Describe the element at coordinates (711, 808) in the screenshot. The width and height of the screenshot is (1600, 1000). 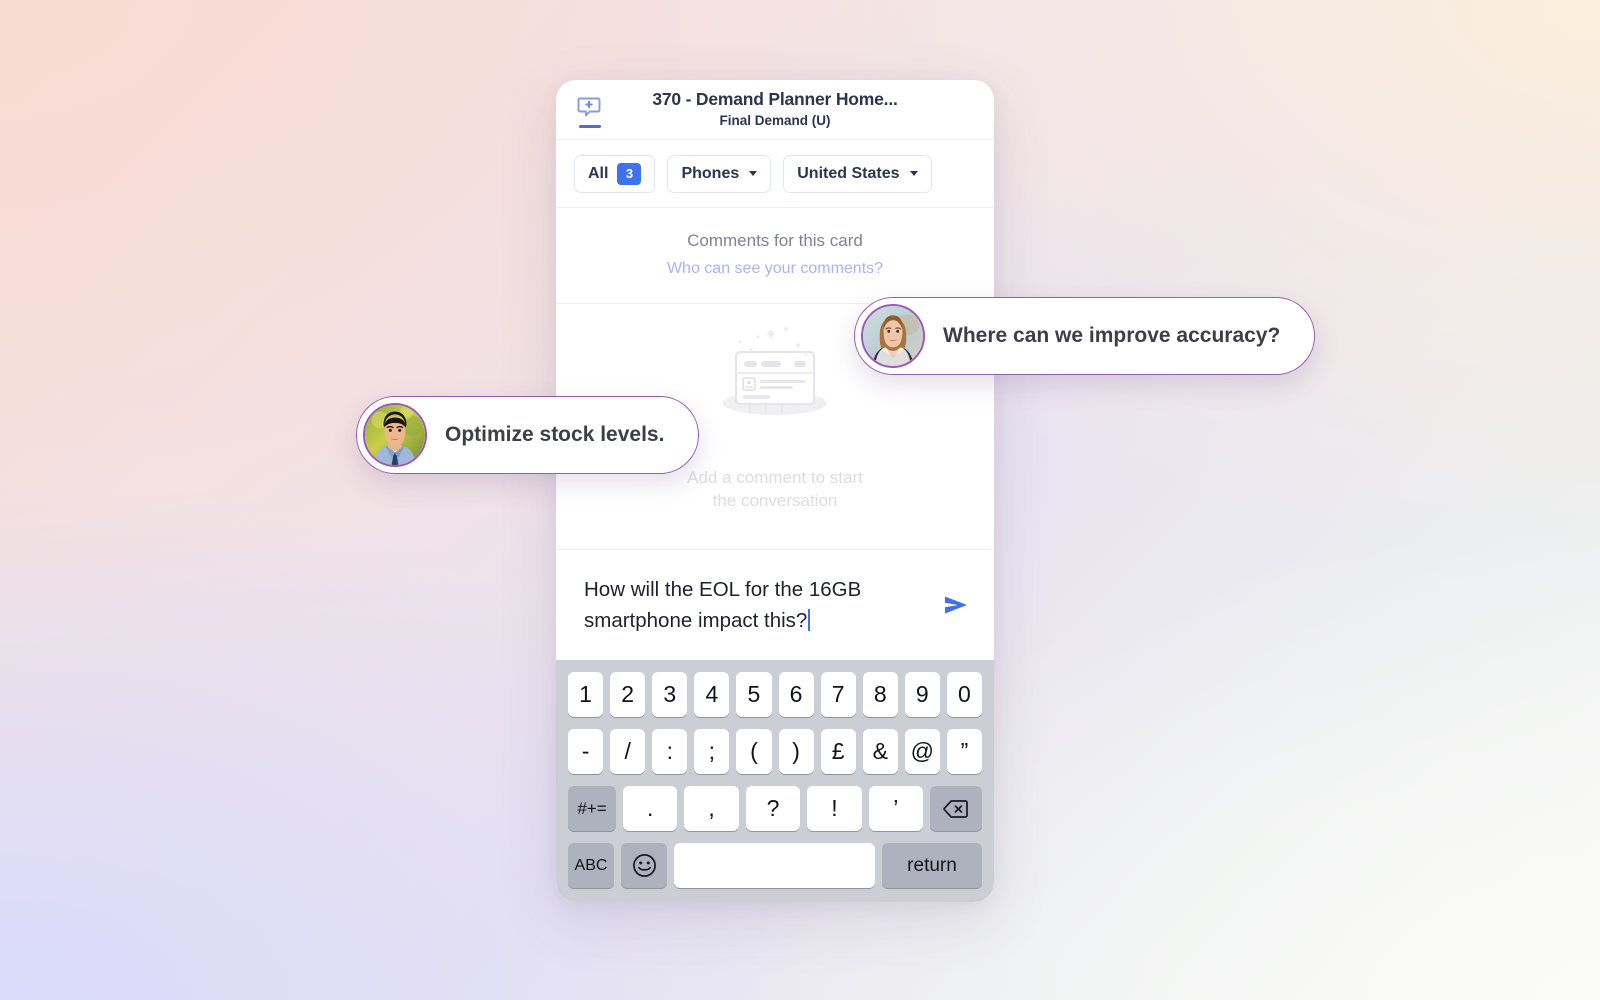
I see `key-comma: ,` at that location.